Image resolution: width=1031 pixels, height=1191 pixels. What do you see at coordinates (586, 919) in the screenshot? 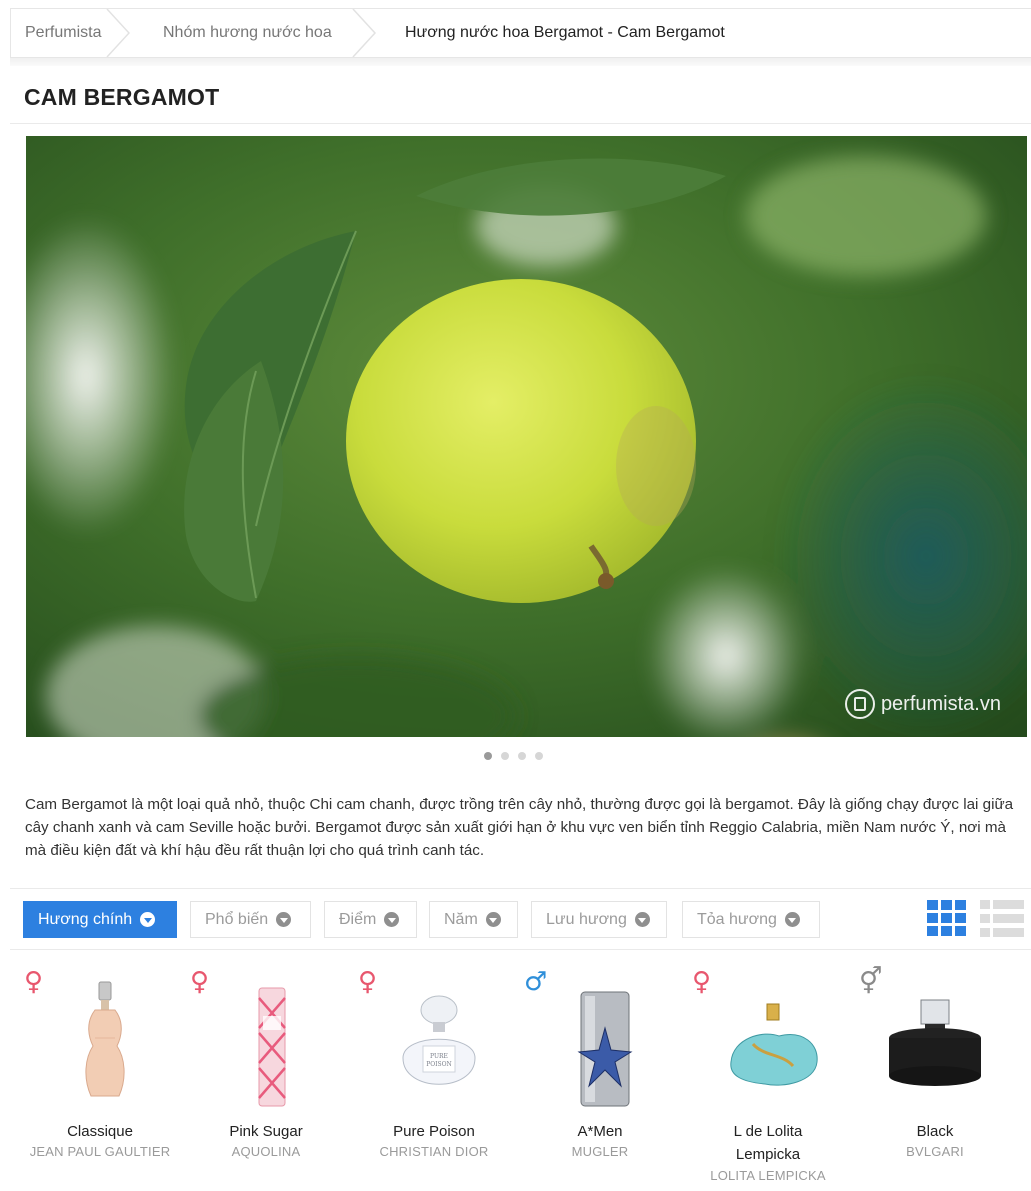
I see `filter-label: Lưu hương` at bounding box center [586, 919].